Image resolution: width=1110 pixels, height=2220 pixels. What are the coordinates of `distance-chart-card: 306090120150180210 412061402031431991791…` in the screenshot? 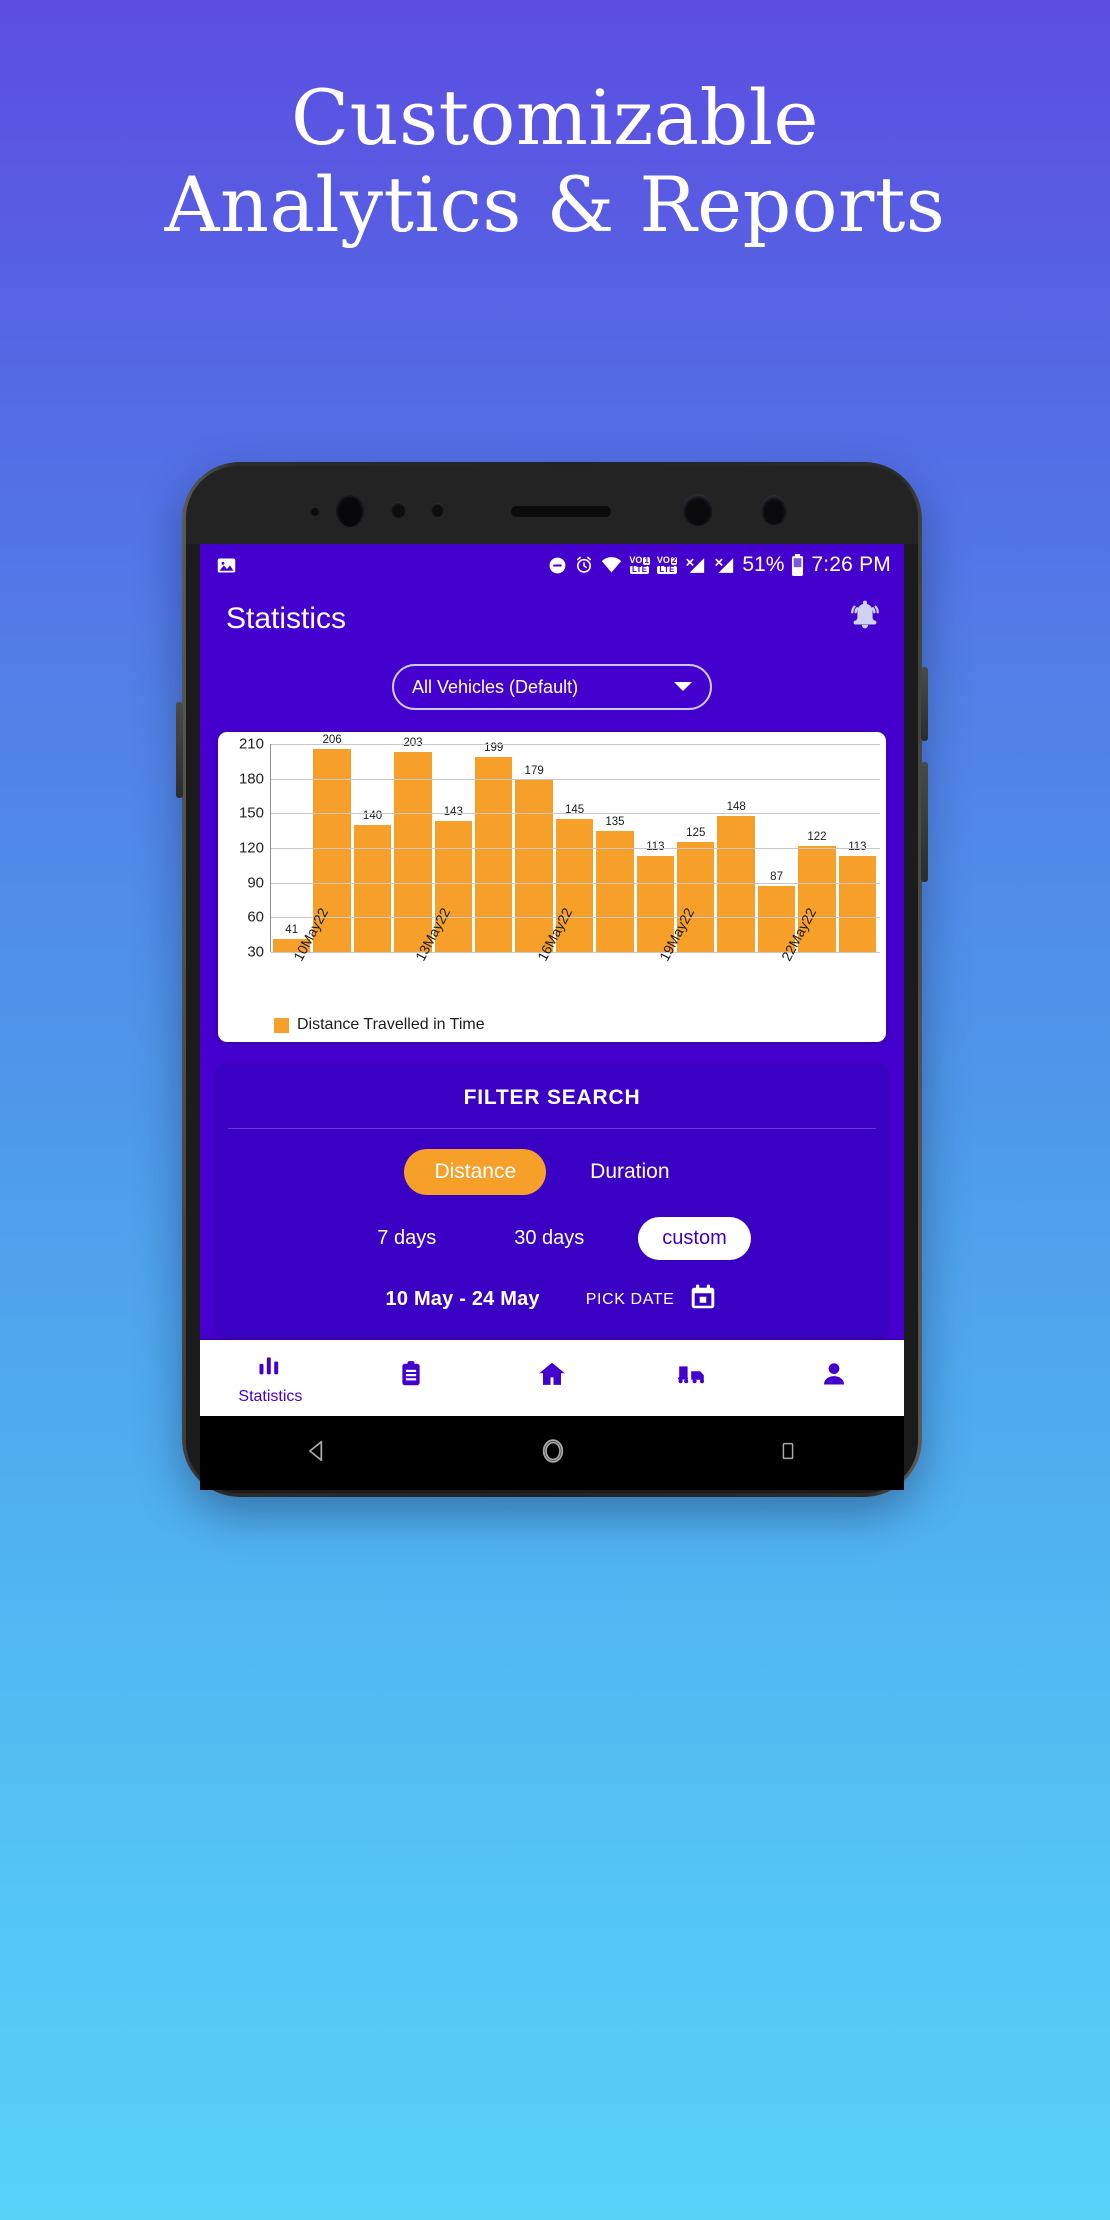 It's located at (552, 887).